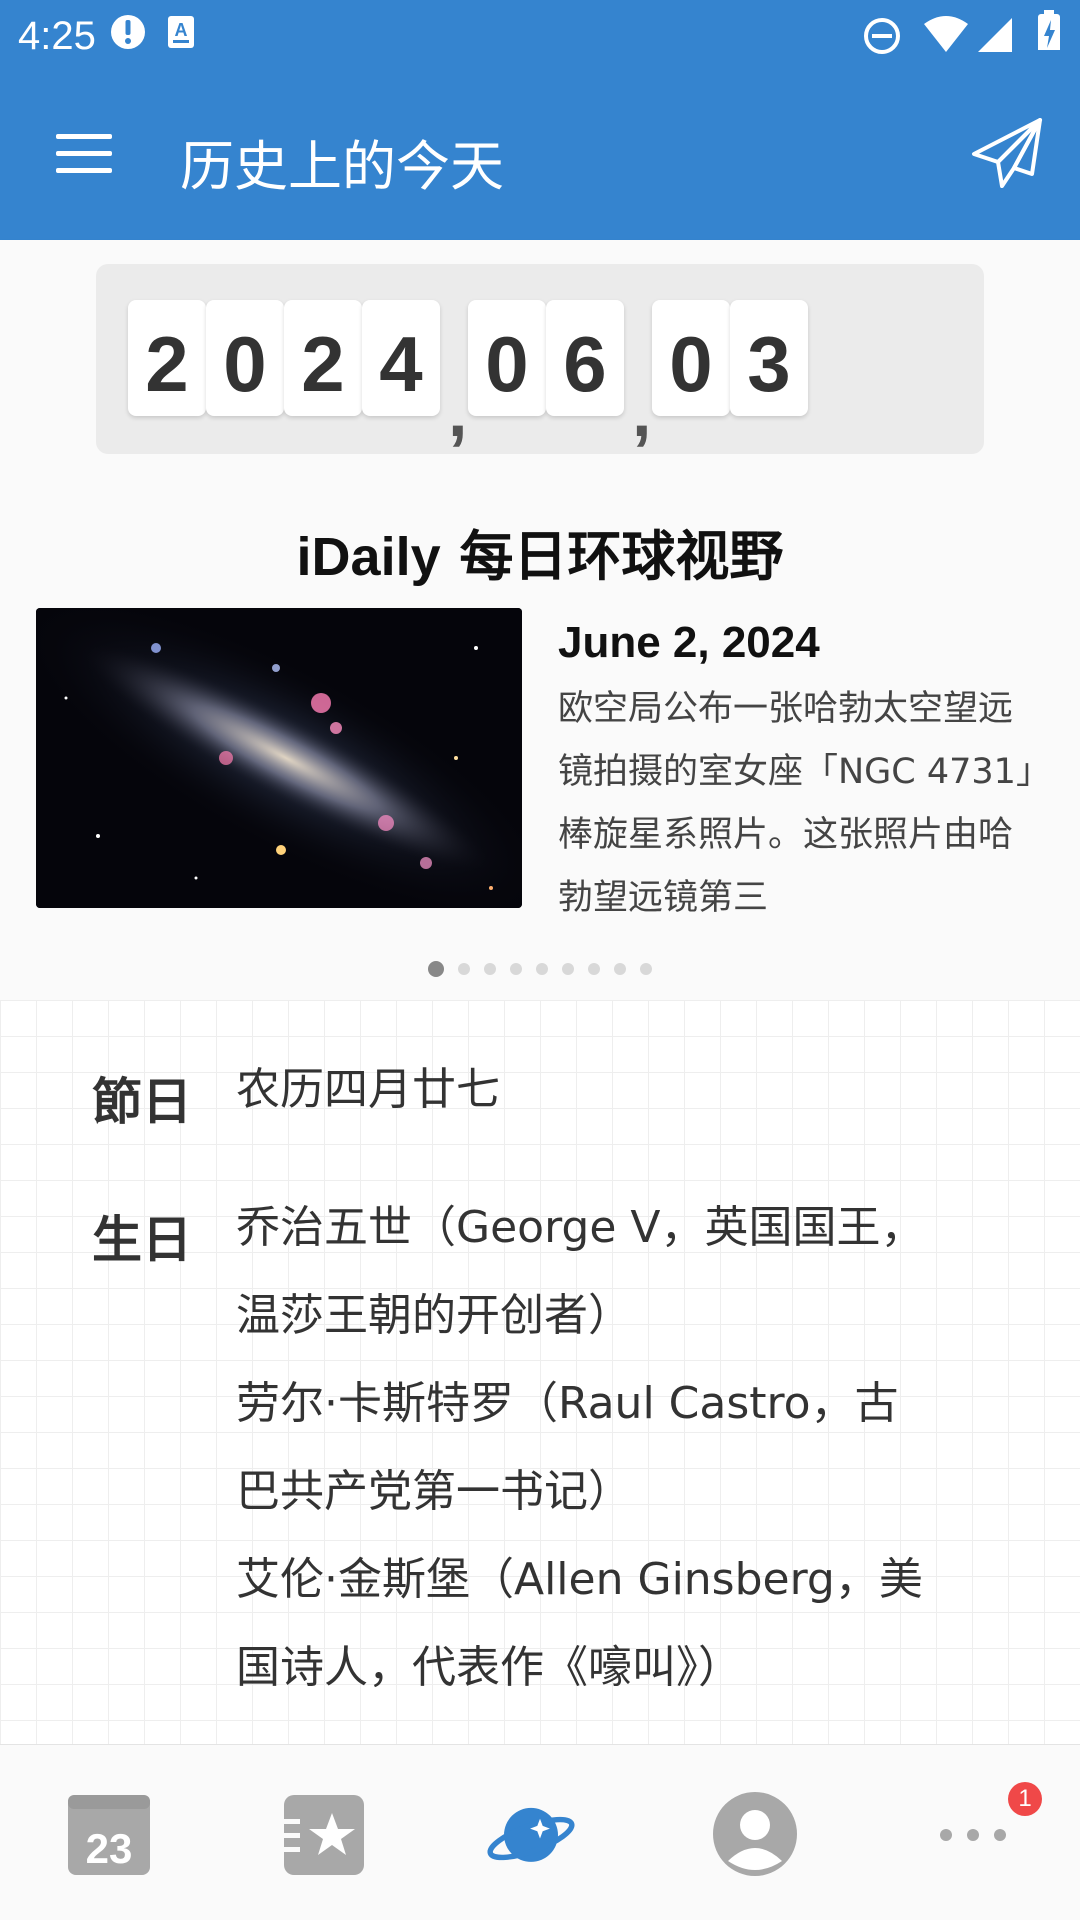 This screenshot has width=1080, height=1920. Describe the element at coordinates (579, 1579) in the screenshot. I see `birthday-line: 艾伦·金斯堡（Allen Ginsberg，美` at that location.